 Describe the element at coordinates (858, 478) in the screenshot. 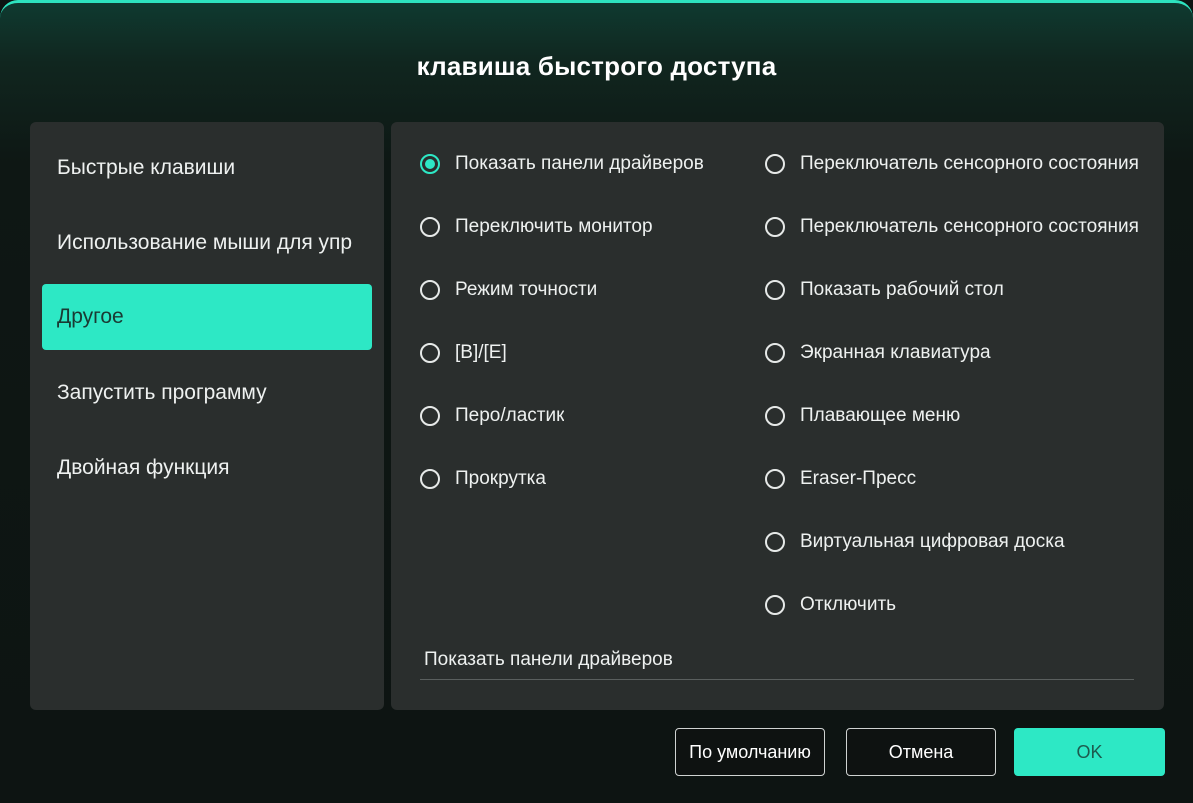

I see `option-label: Eraser-Пресс` at that location.